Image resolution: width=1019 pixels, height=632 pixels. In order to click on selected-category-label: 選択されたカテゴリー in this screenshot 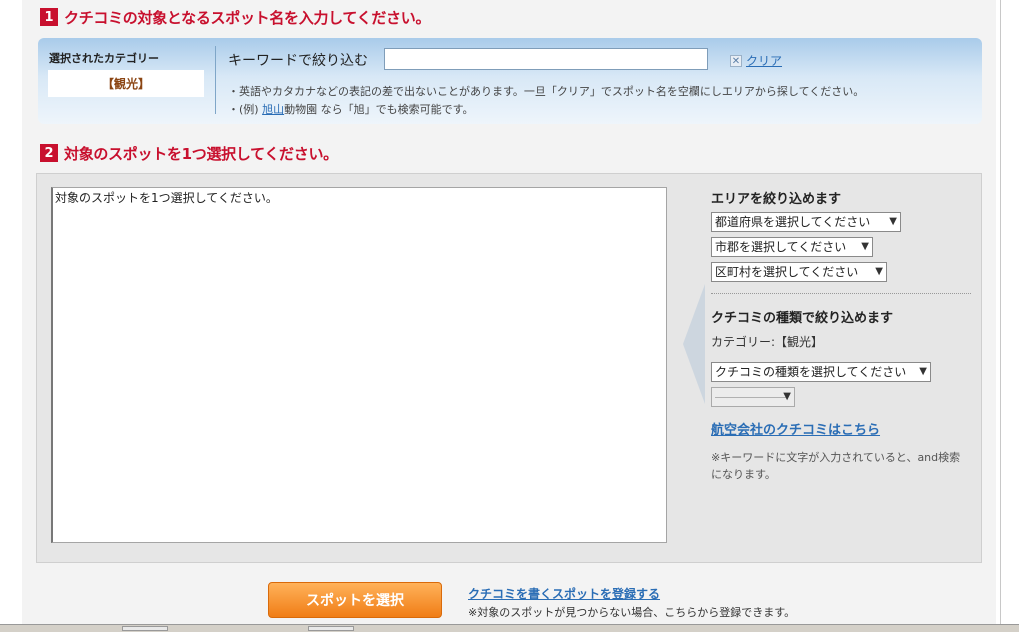, I will do `click(104, 58)`.